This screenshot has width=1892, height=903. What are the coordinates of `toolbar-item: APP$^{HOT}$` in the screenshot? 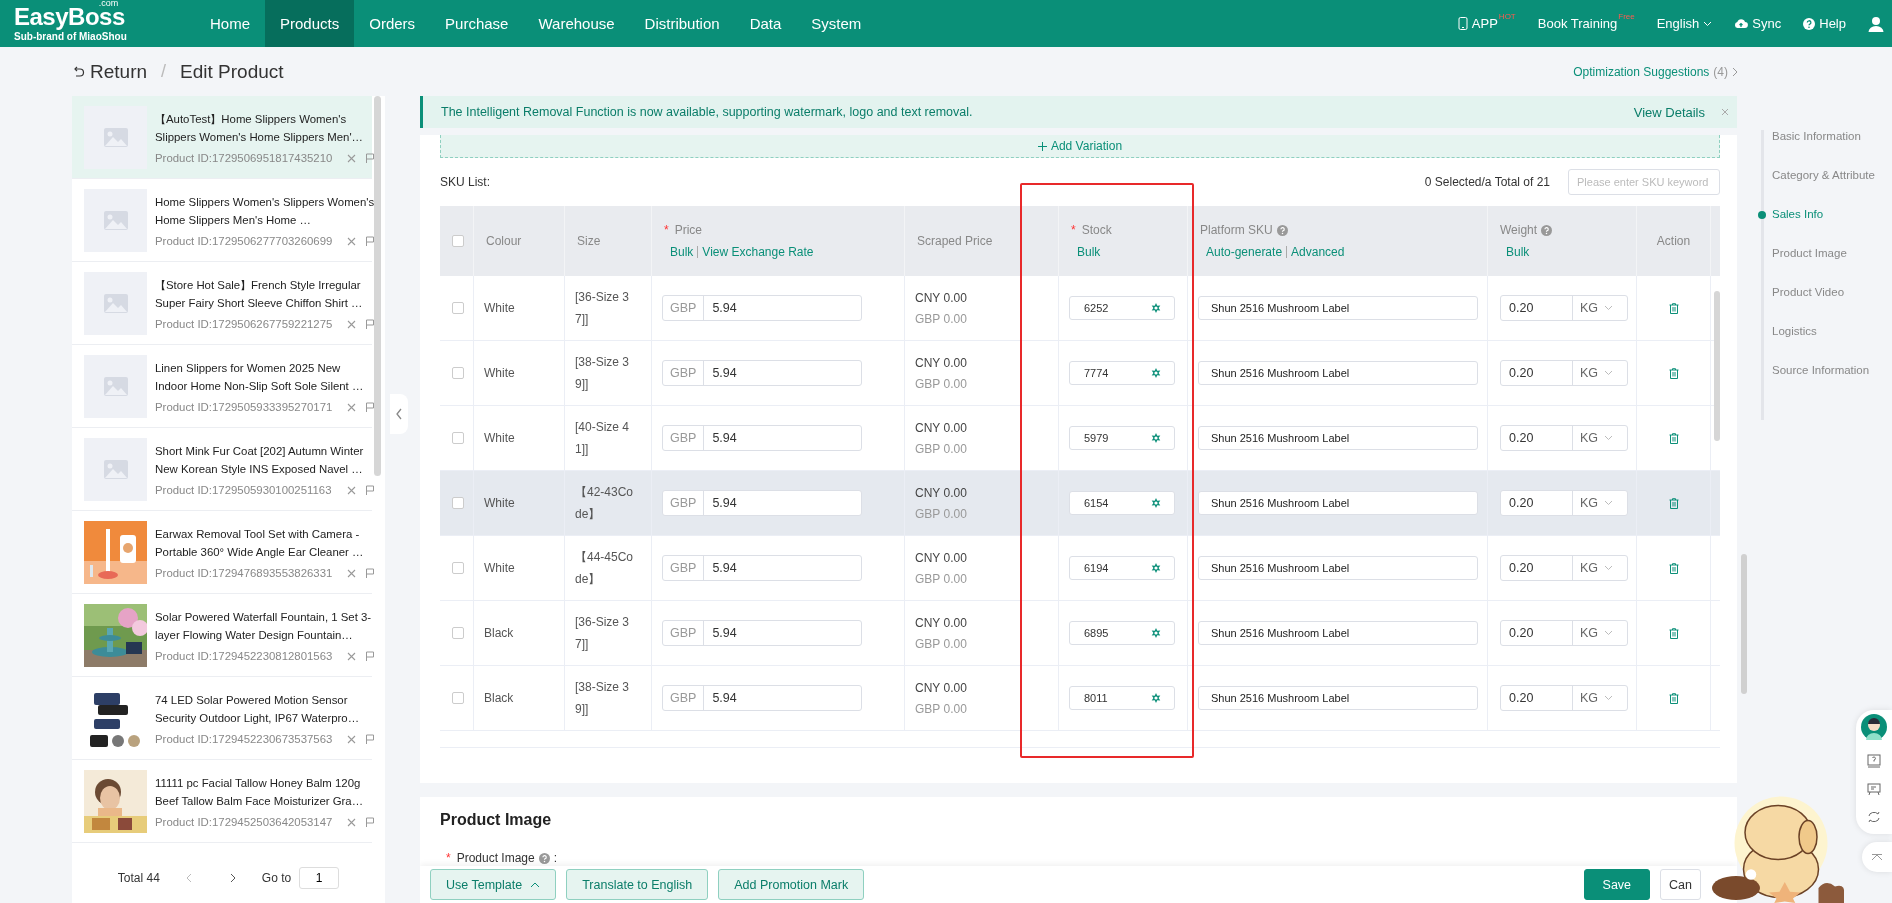 It's located at (1486, 23).